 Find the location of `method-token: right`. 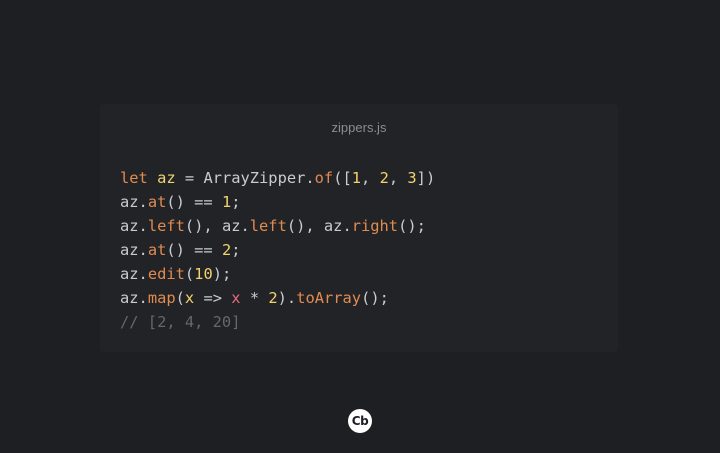

method-token: right is located at coordinates (375, 226).